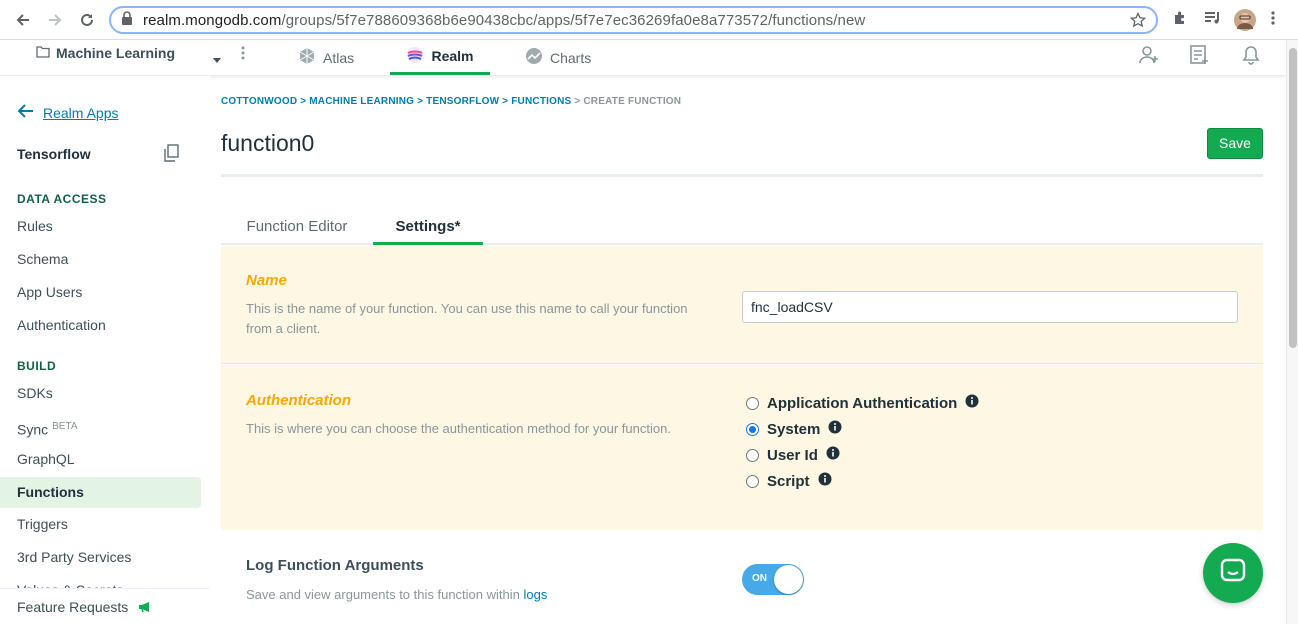 The width and height of the screenshot is (1298, 626). What do you see at coordinates (788, 579) in the screenshot?
I see `toggle-knob` at bounding box center [788, 579].